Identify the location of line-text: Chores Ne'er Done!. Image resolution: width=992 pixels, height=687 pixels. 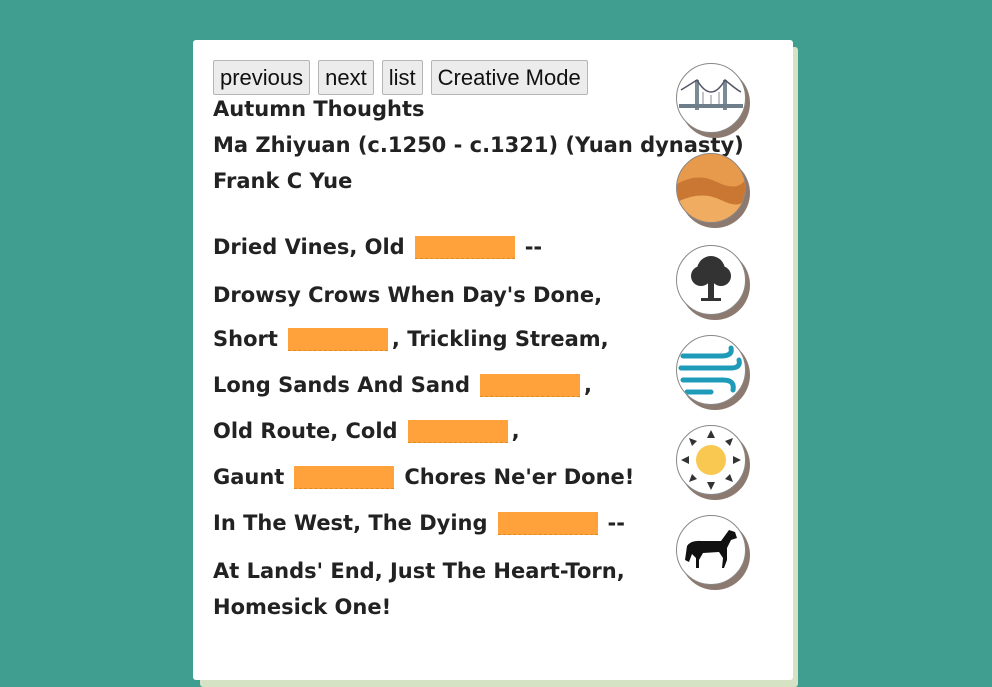
(519, 477).